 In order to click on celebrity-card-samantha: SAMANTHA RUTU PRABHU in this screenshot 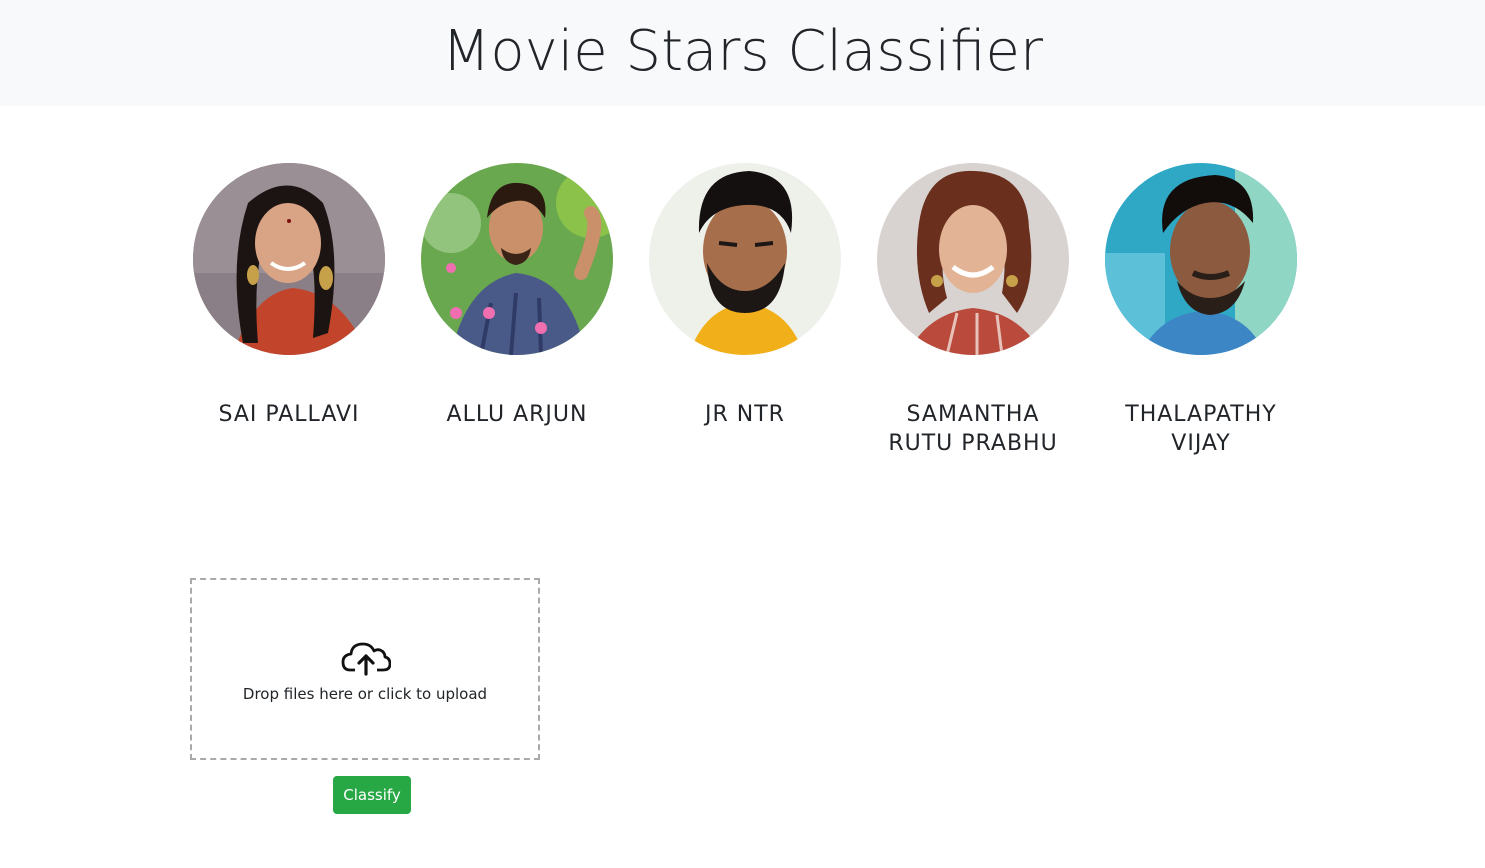, I will do `click(973, 310)`.